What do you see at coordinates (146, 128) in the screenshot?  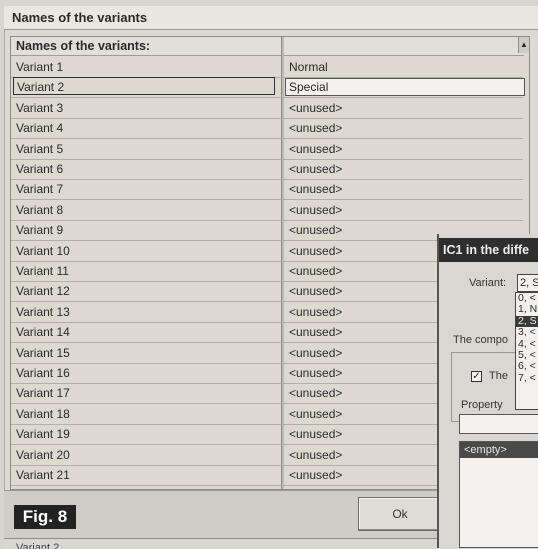 I see `variant-name-cell: Variant 4` at bounding box center [146, 128].